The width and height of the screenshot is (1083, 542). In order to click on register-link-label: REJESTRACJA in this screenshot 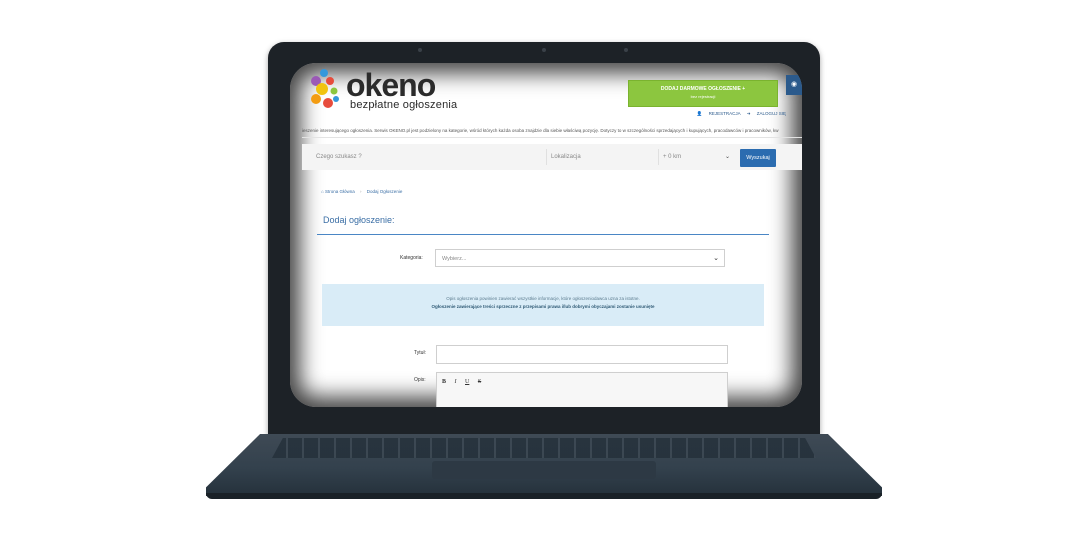, I will do `click(724, 113)`.